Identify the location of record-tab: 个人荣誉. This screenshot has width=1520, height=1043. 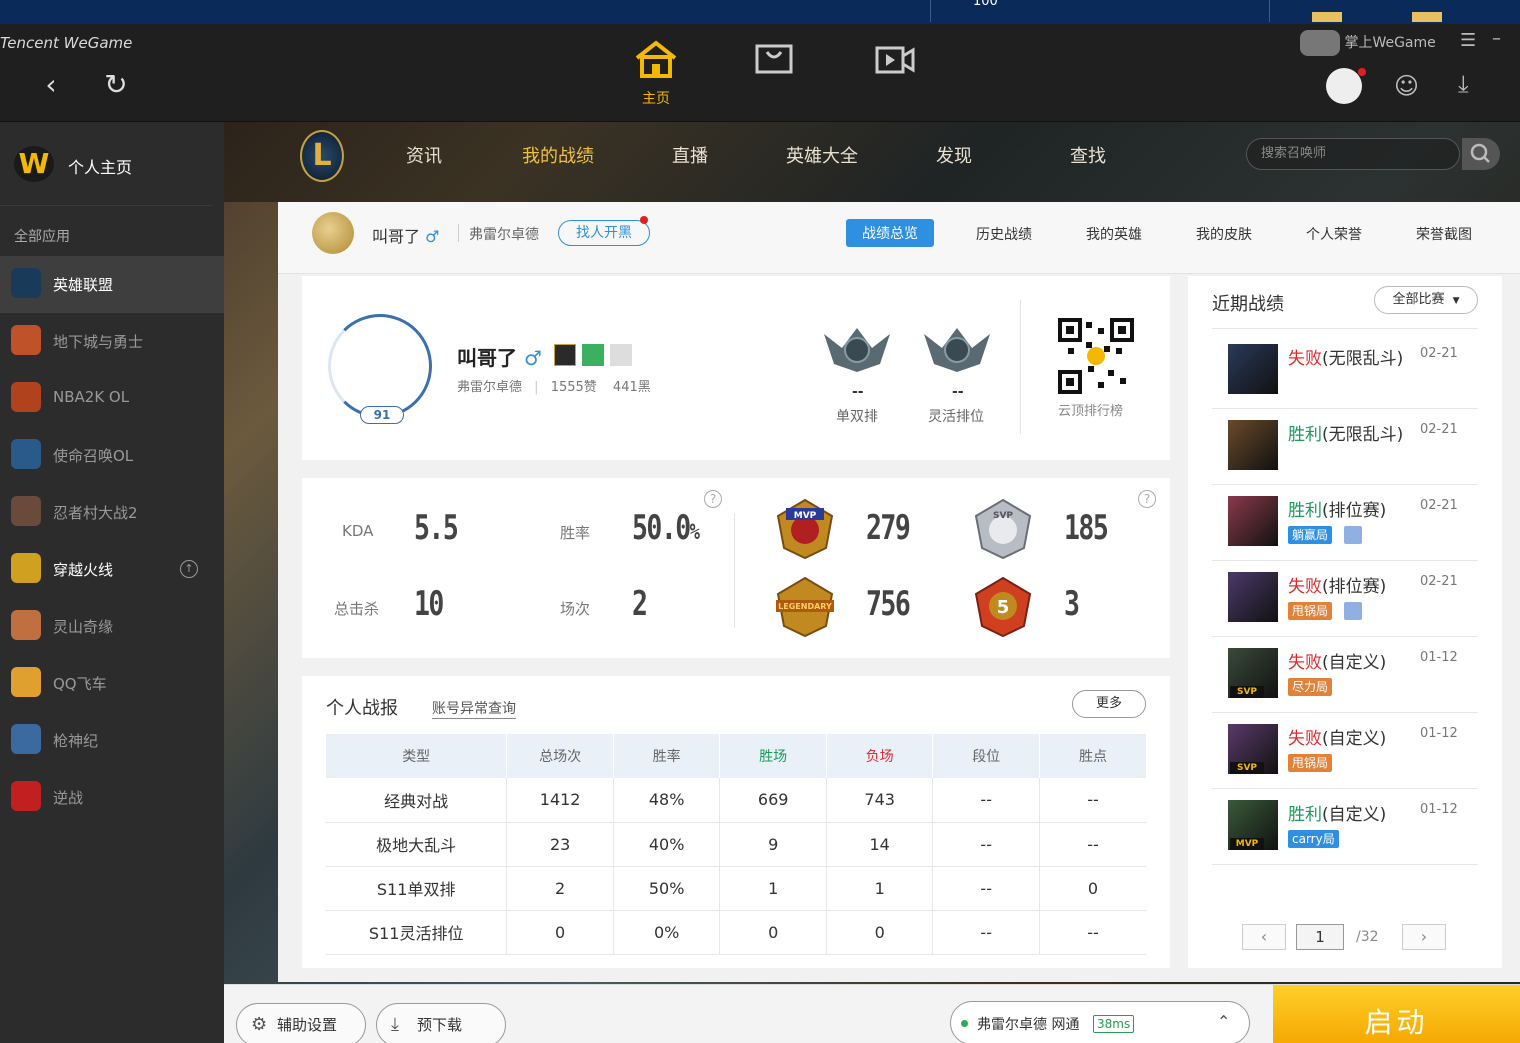
(1334, 234).